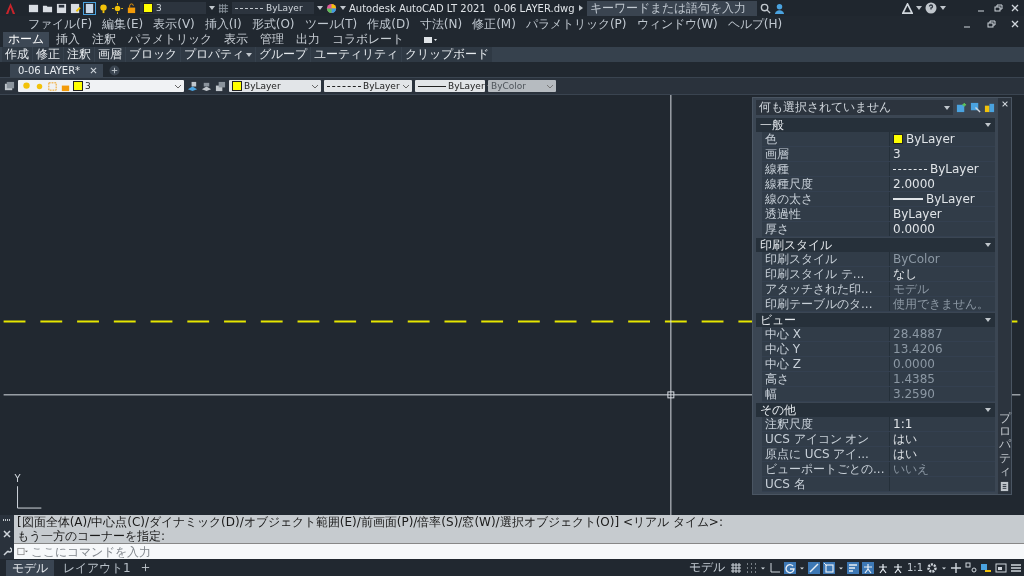  Describe the element at coordinates (10, 8) in the screenshot. I see `logo-icon` at that location.